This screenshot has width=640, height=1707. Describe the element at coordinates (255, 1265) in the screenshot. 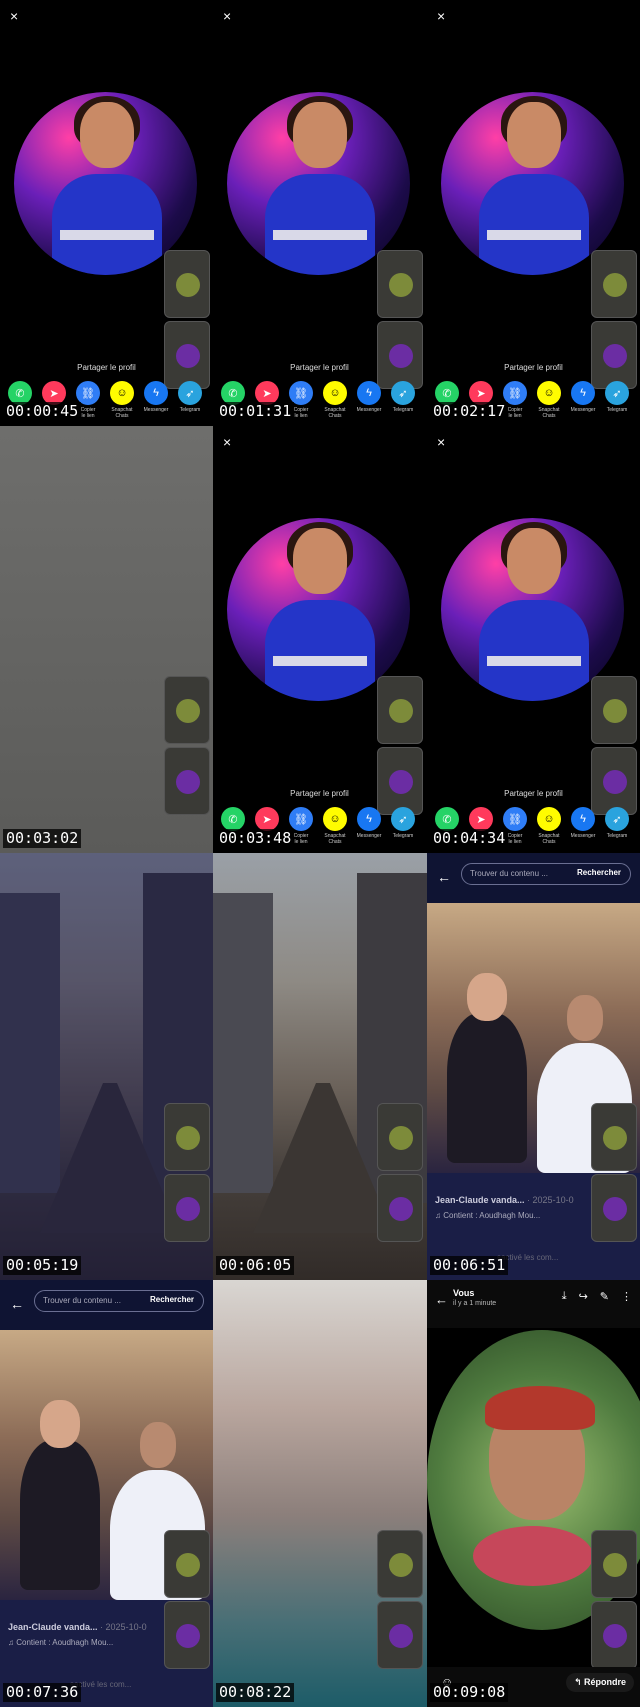

I see `timestamp: 00:06:05` at that location.